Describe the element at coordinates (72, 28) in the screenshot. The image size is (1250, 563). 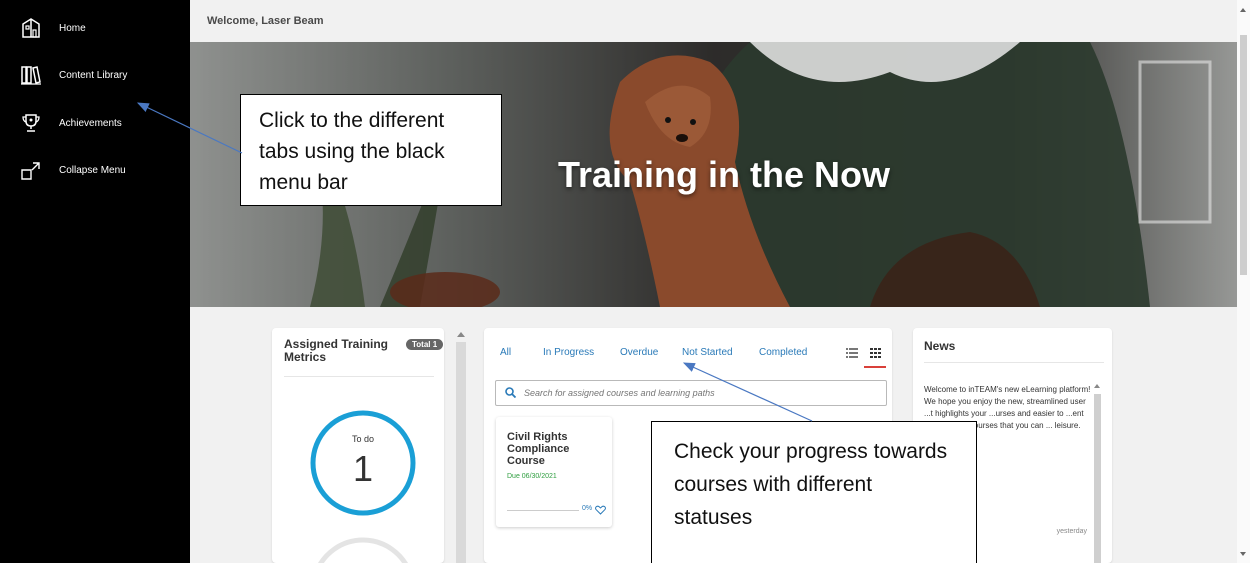
I see `sidebar-item-label: Home` at that location.